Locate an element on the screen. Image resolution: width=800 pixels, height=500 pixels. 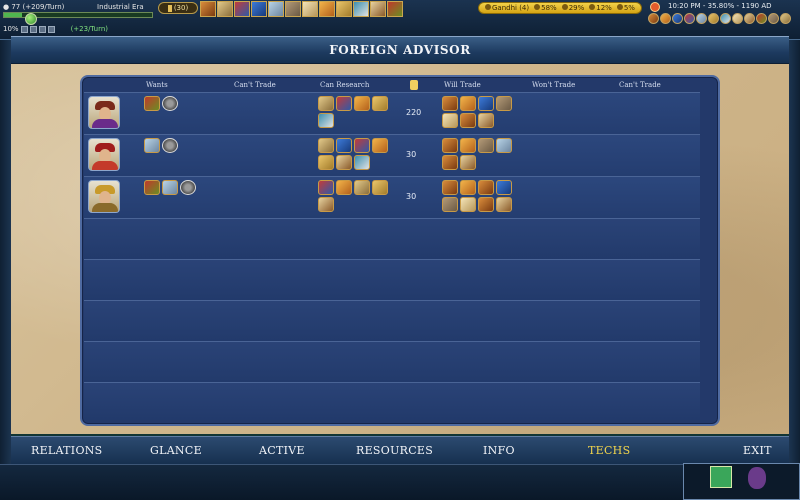
tech-bread-icon is located at coordinates (327, 9).